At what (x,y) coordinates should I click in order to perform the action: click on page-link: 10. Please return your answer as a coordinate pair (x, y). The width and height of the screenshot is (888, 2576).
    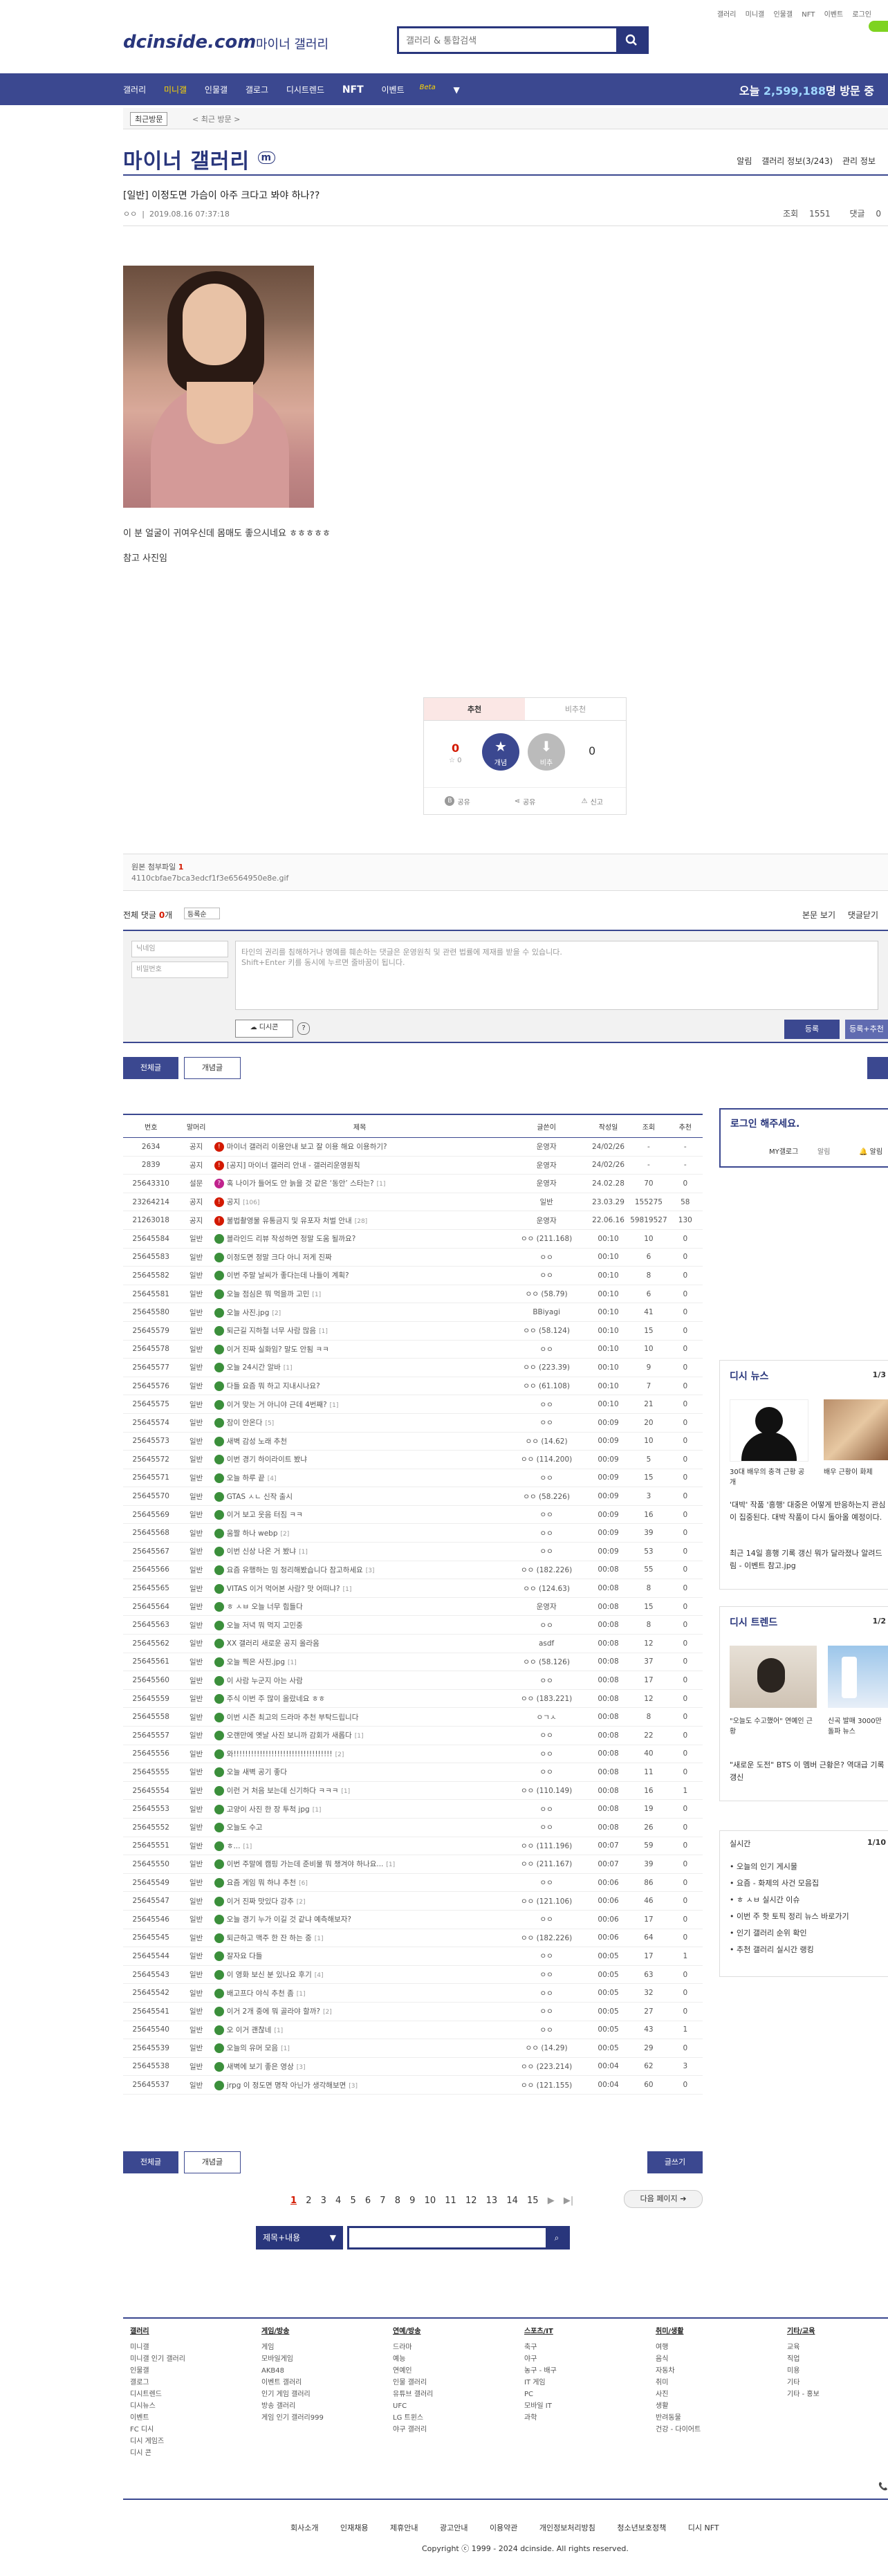
    Looking at the image, I should click on (430, 2201).